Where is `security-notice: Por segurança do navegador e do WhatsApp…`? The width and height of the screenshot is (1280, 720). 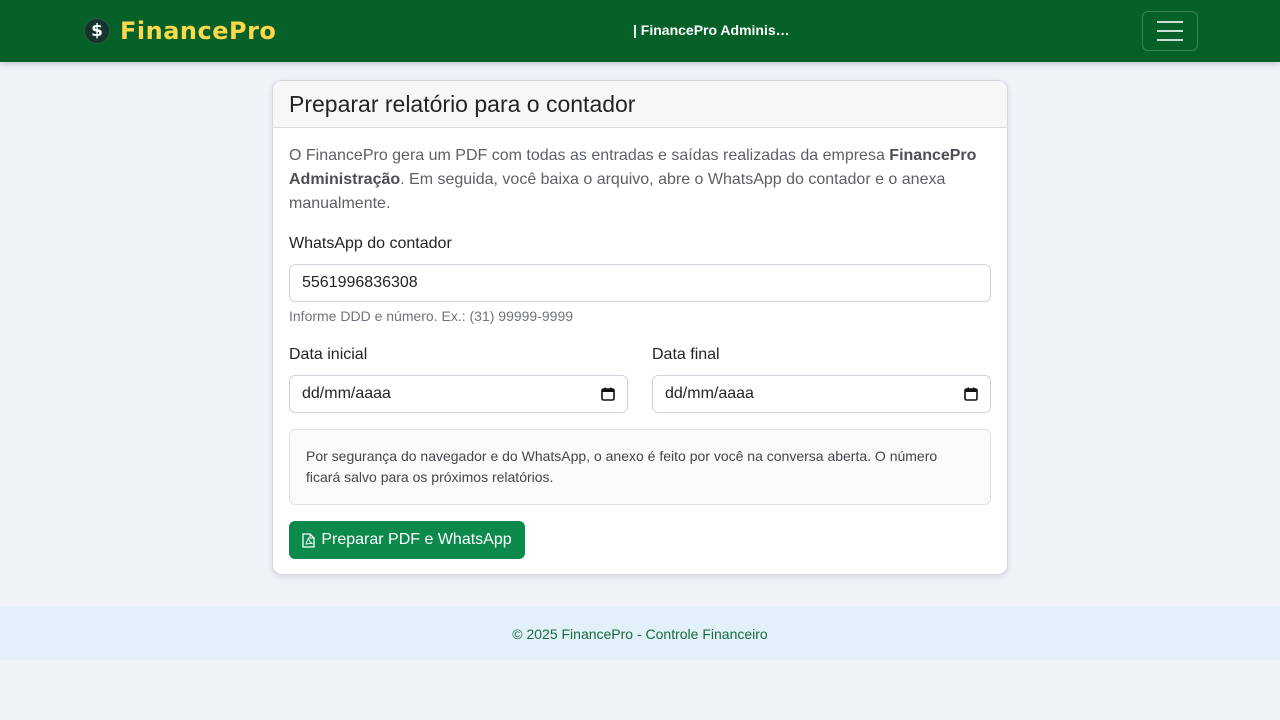 security-notice: Por segurança do navegador e do WhatsApp… is located at coordinates (640, 467).